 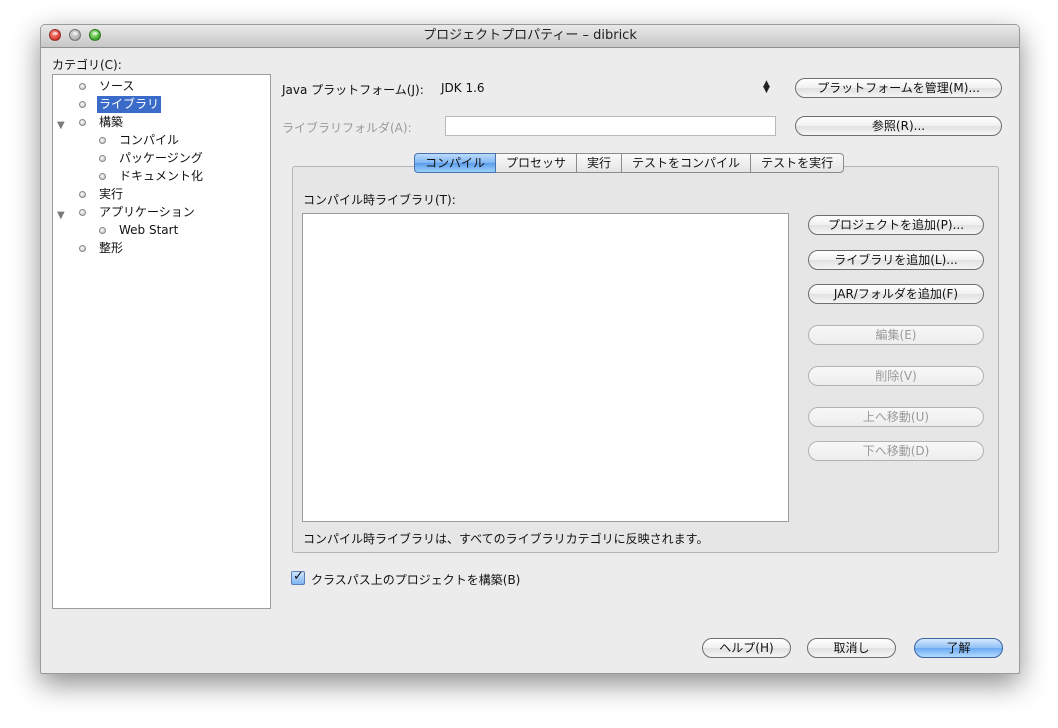 I want to click on ok-button: 了解, so click(x=958, y=648).